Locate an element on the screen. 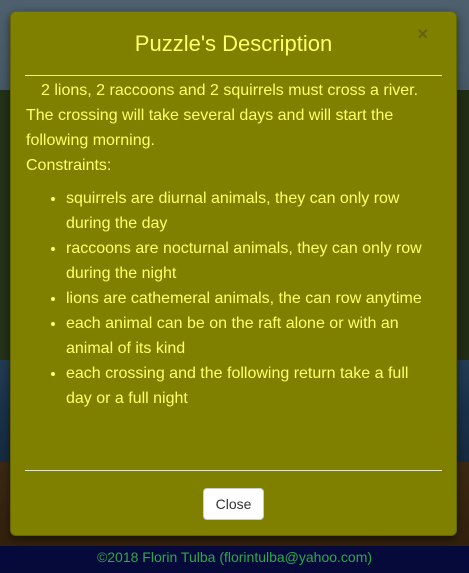 Image resolution: width=469 pixels, height=573 pixels. dialog-title: Puzzle's Description is located at coordinates (233, 43).